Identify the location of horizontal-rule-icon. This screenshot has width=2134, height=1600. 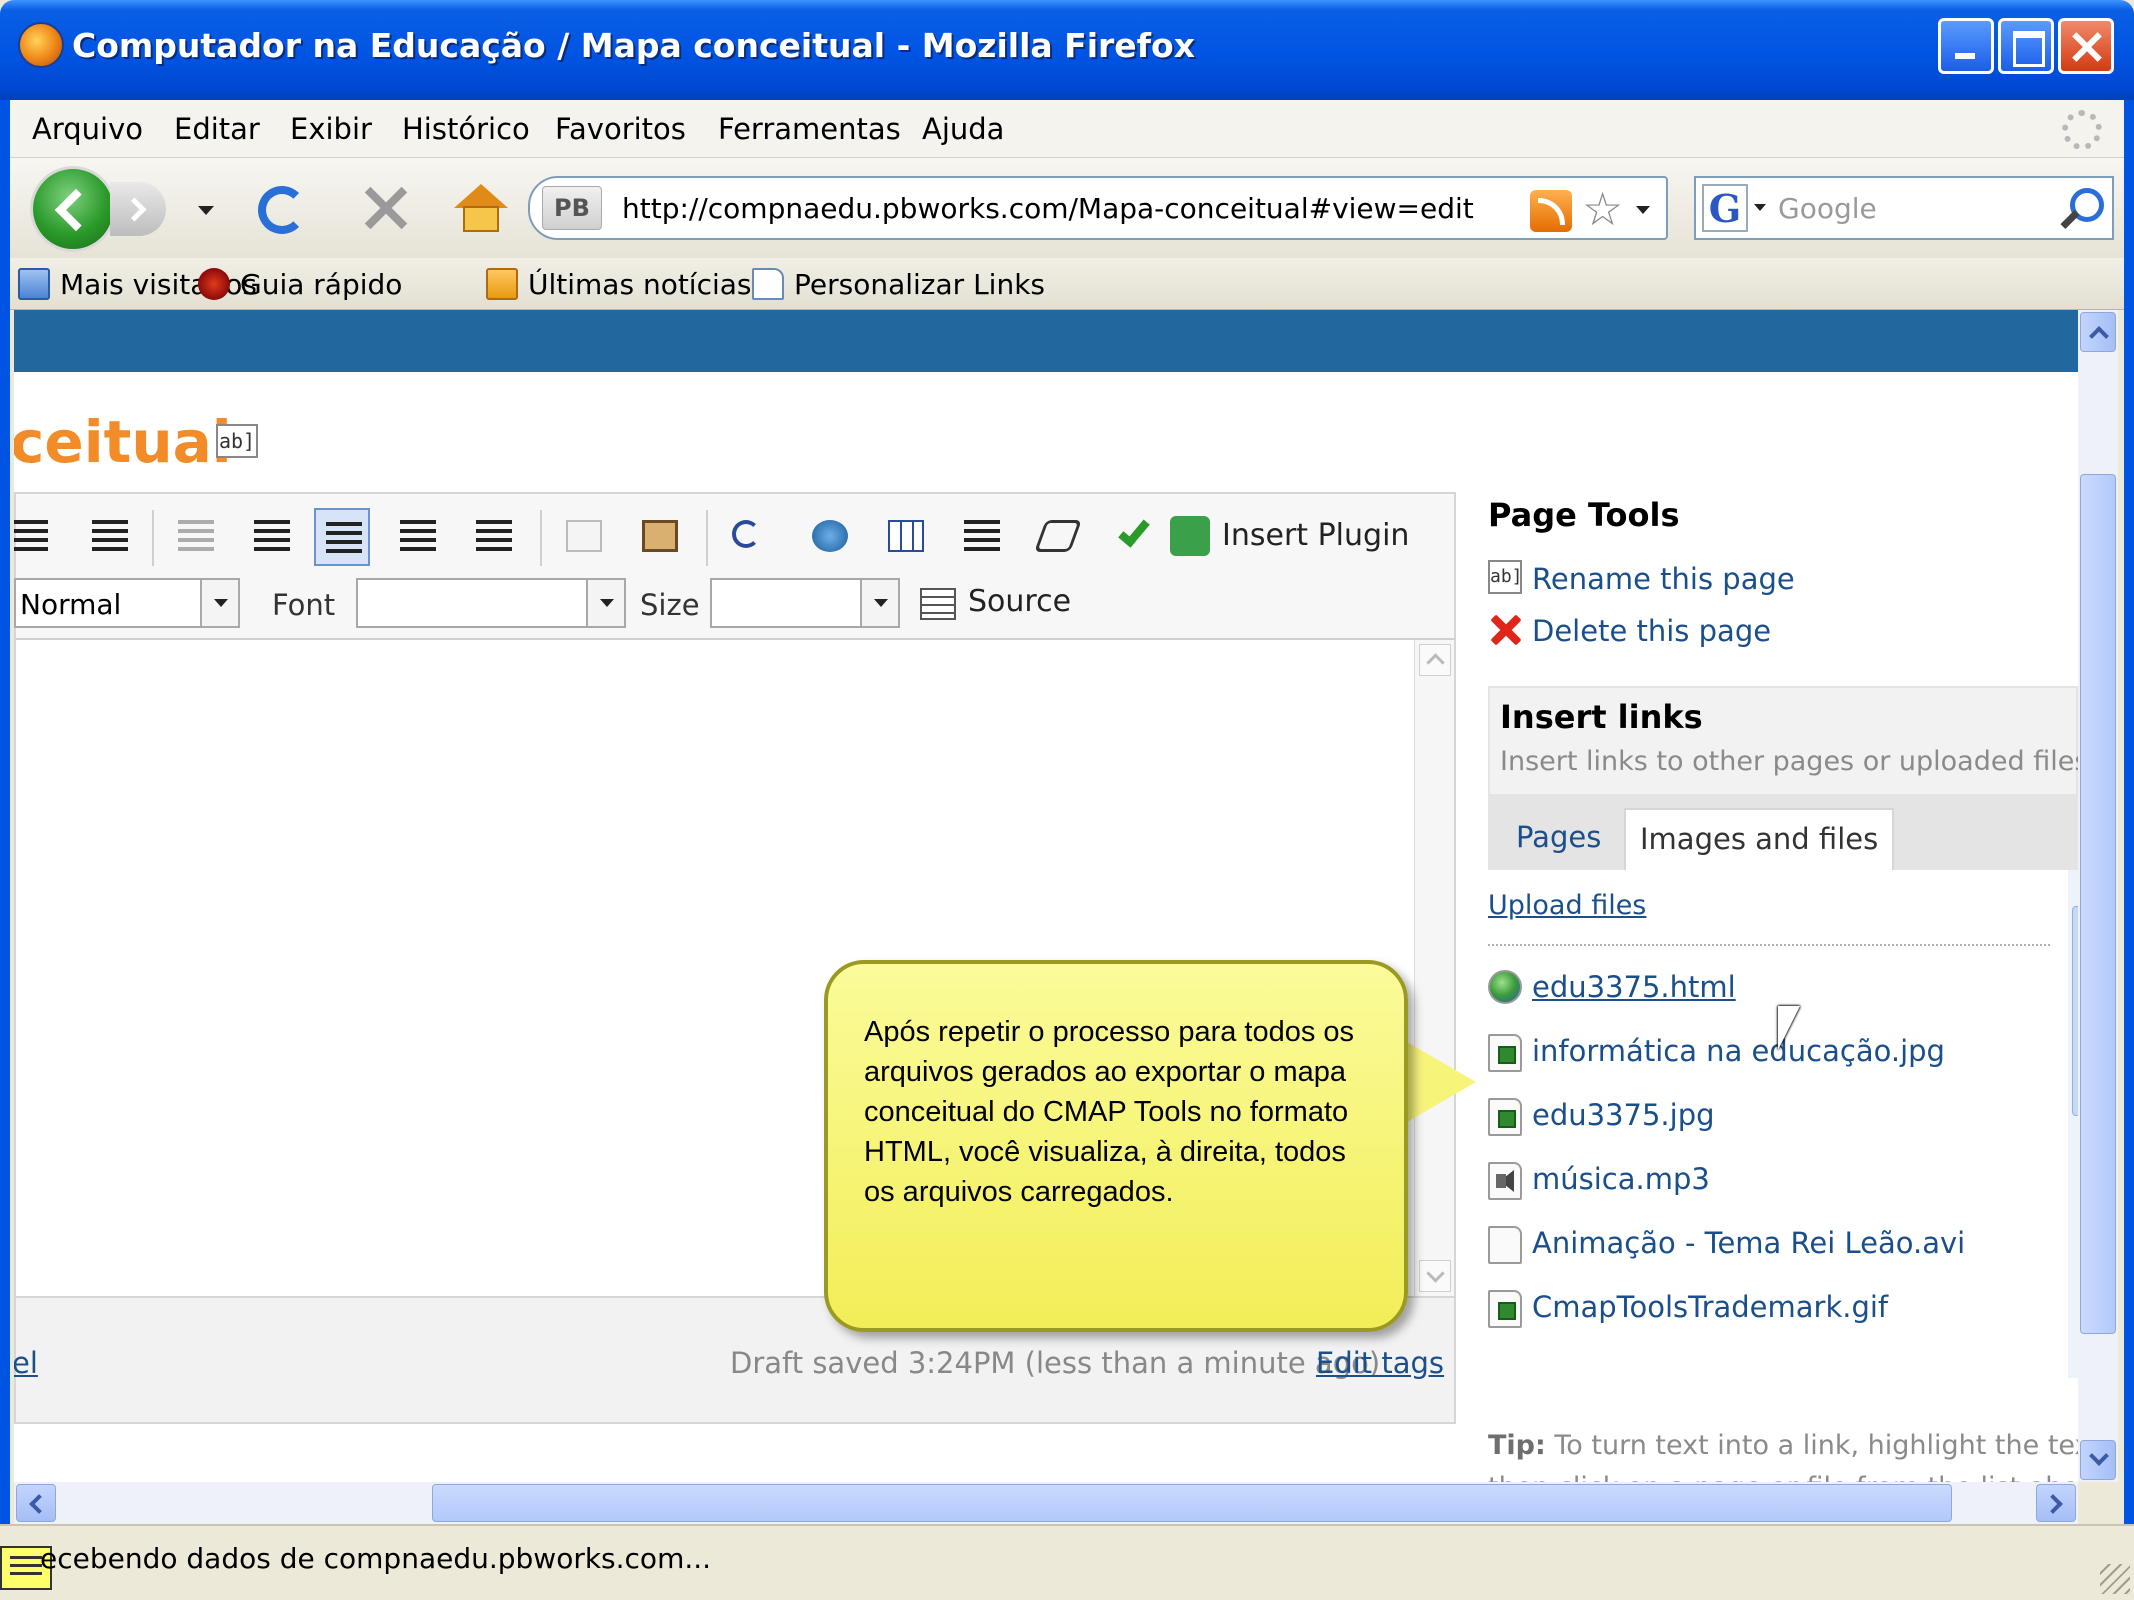
(982, 536).